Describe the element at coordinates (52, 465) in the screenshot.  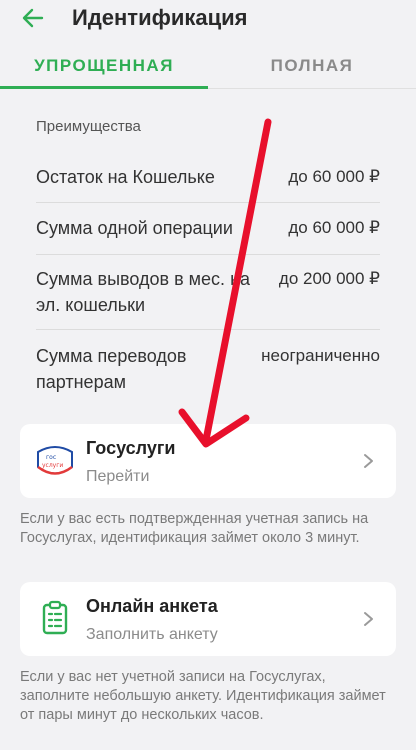
I see `logo-text: услуги` at that location.